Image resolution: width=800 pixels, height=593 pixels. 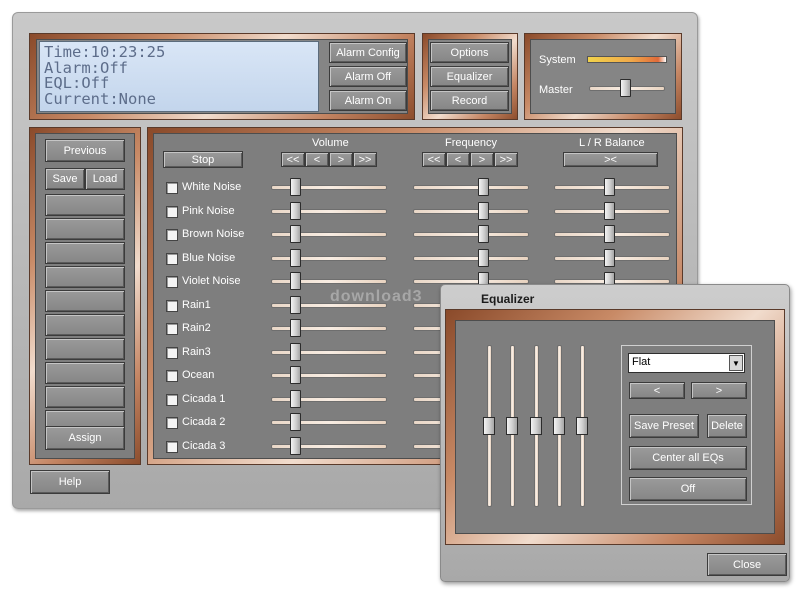 I want to click on sound-label: Blue Noise, so click(x=209, y=258).